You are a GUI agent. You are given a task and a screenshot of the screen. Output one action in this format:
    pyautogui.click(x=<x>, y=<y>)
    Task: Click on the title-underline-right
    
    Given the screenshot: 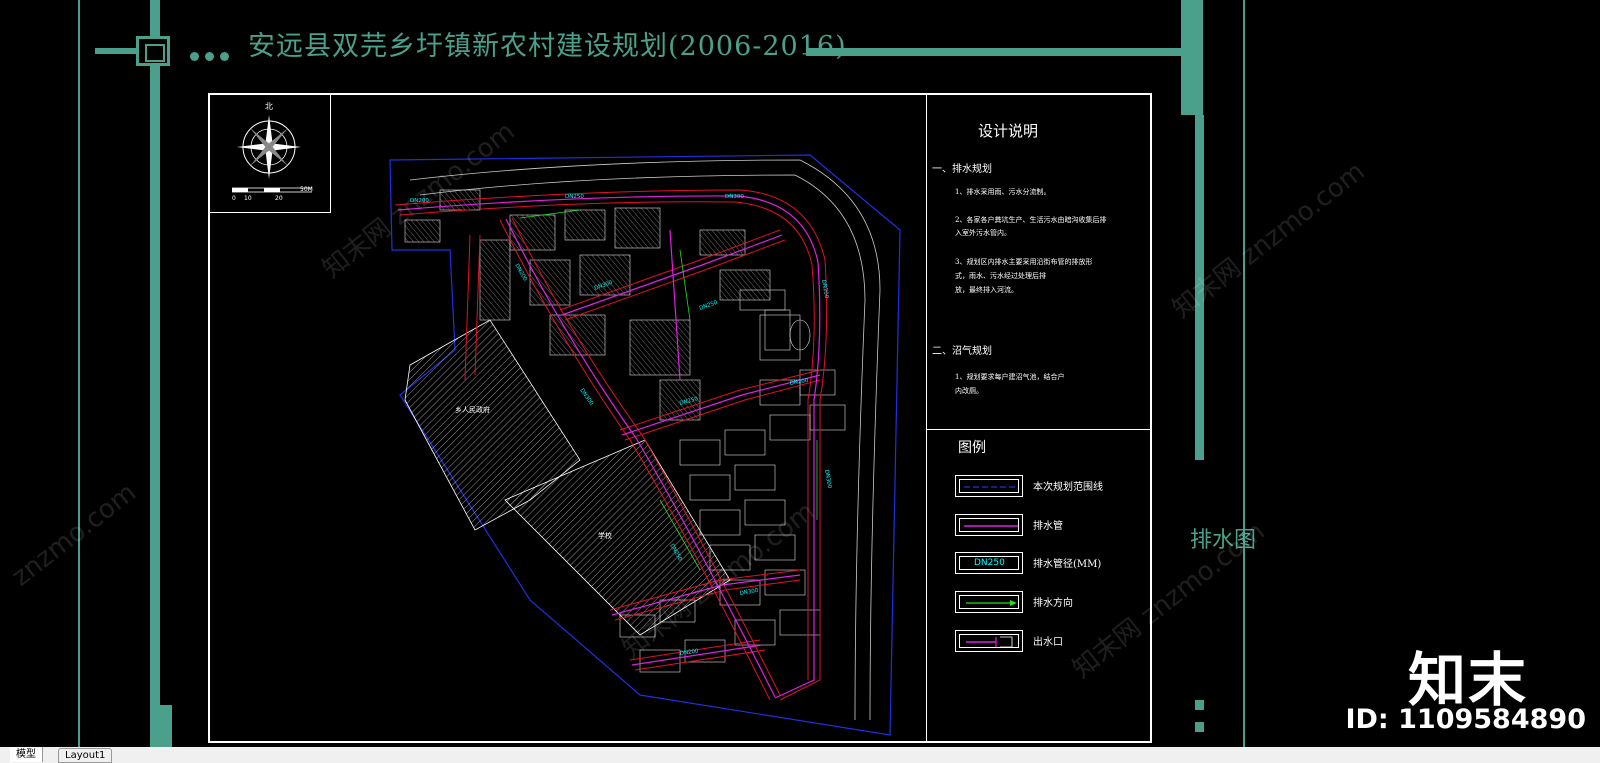 What is the action you would take?
    pyautogui.click(x=995, y=52)
    